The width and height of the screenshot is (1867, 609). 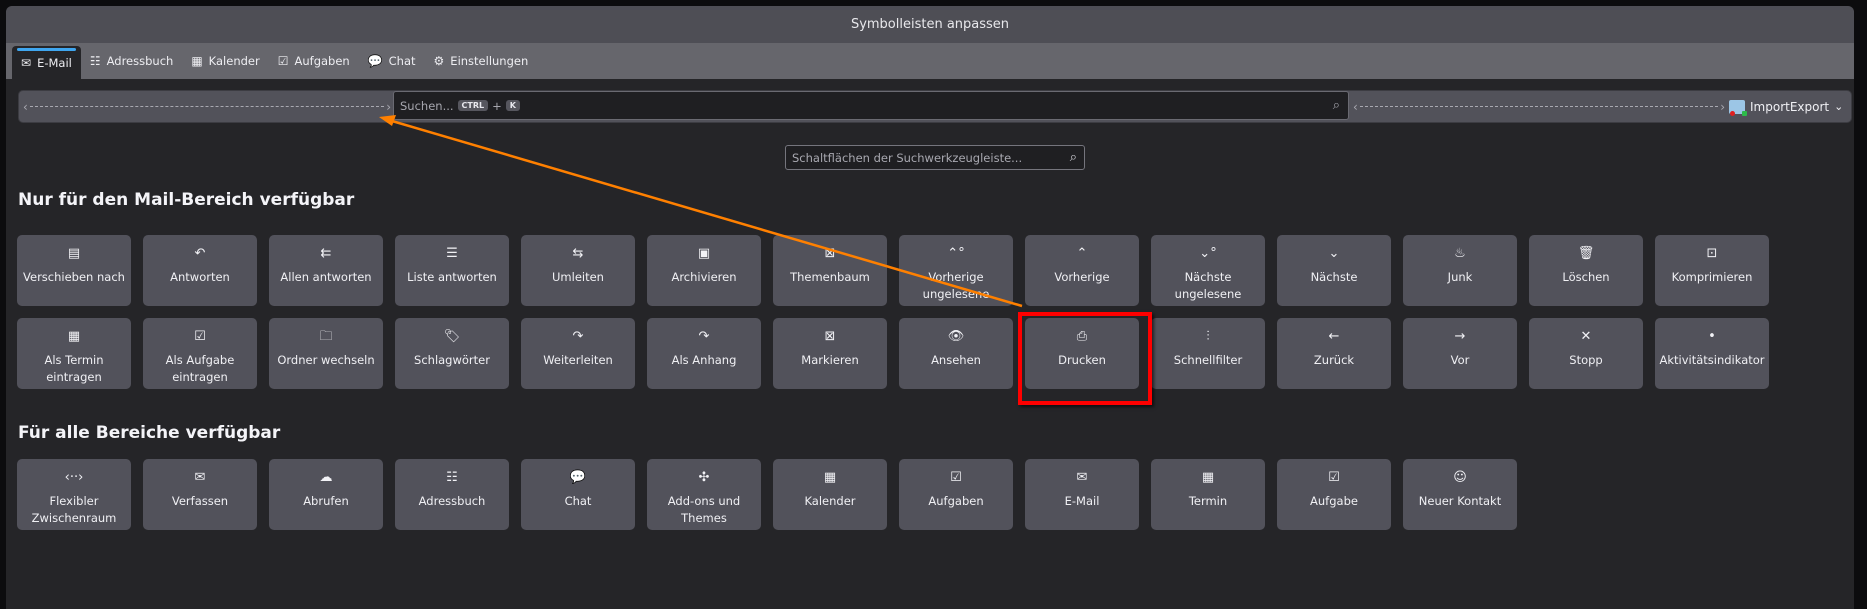 I want to click on toolbar-button-aktivitätsindikator: • Aktivitätsindikator, so click(x=1712, y=353).